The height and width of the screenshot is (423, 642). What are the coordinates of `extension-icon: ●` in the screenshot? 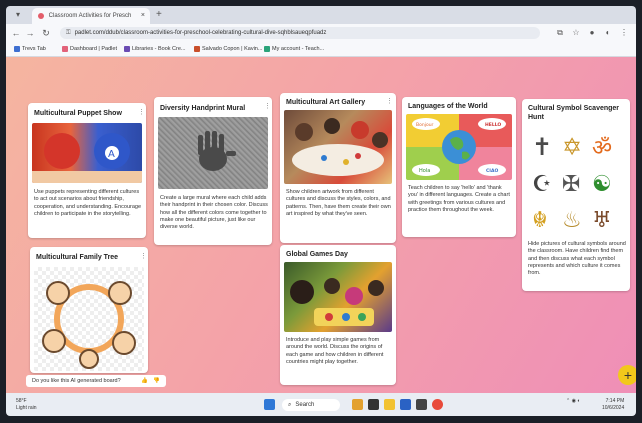 It's located at (592, 33).